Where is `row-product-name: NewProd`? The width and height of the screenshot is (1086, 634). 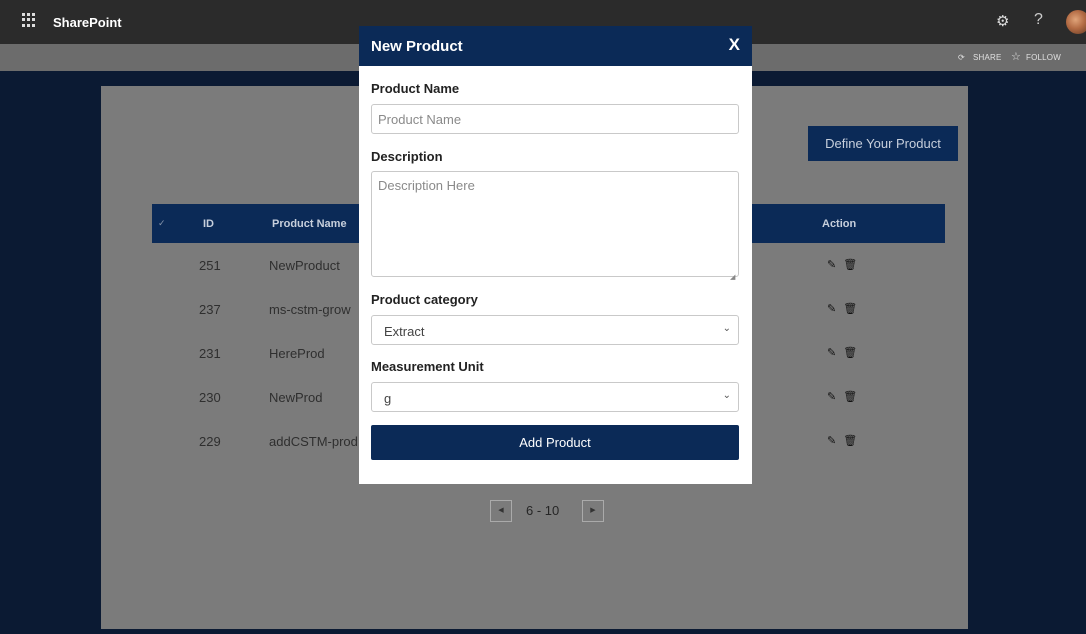 row-product-name: NewProd is located at coordinates (296, 397).